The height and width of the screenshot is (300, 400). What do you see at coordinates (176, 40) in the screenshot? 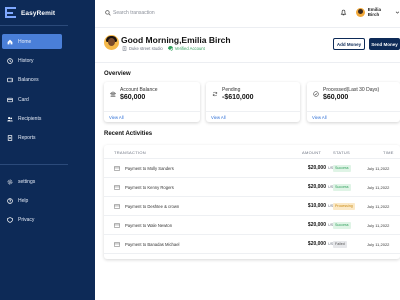
I see `greeting-title: Good Morning,Emilia Birch` at bounding box center [176, 40].